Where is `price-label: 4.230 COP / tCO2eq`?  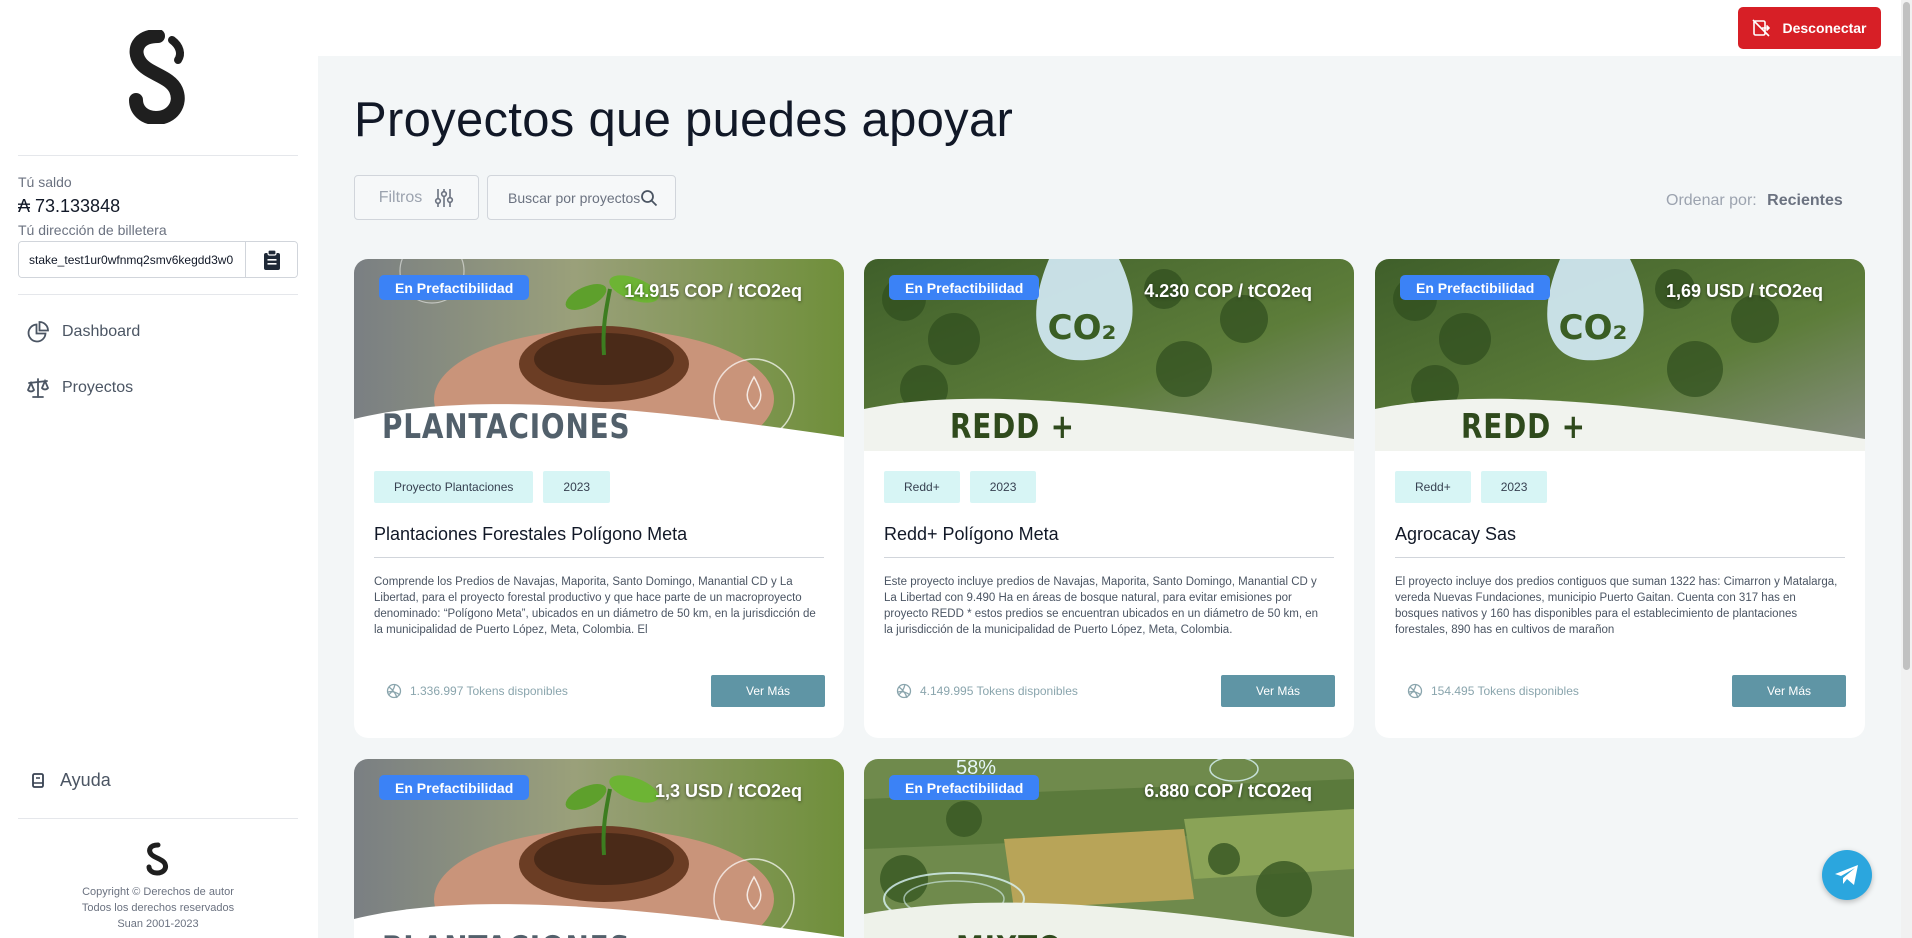
price-label: 4.230 COP / tCO2eq is located at coordinates (1228, 291).